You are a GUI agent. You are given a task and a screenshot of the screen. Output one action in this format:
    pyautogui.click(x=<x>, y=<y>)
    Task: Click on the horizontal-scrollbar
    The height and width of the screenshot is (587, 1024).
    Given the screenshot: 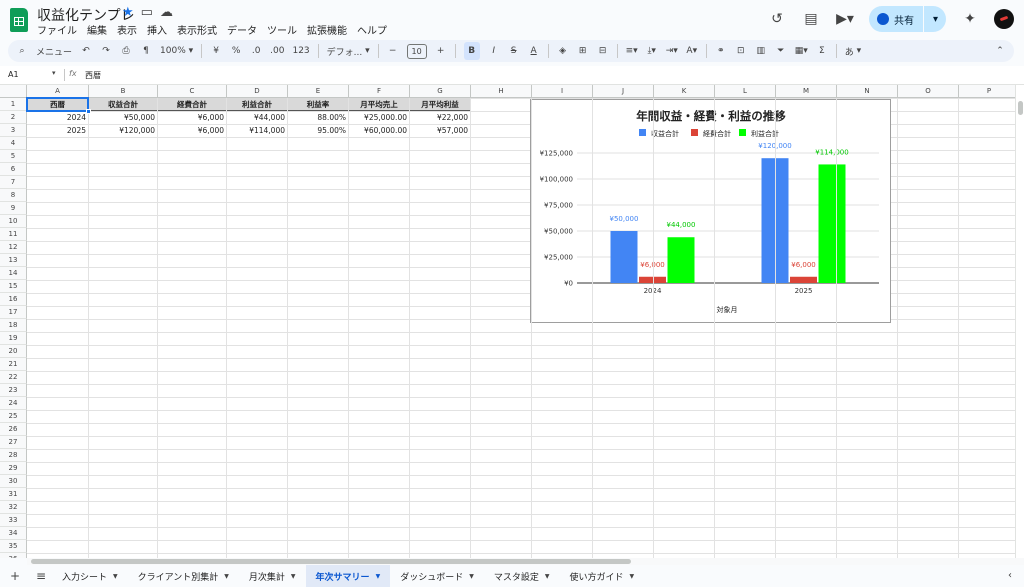 What is the action you would take?
    pyautogui.click(x=525, y=561)
    